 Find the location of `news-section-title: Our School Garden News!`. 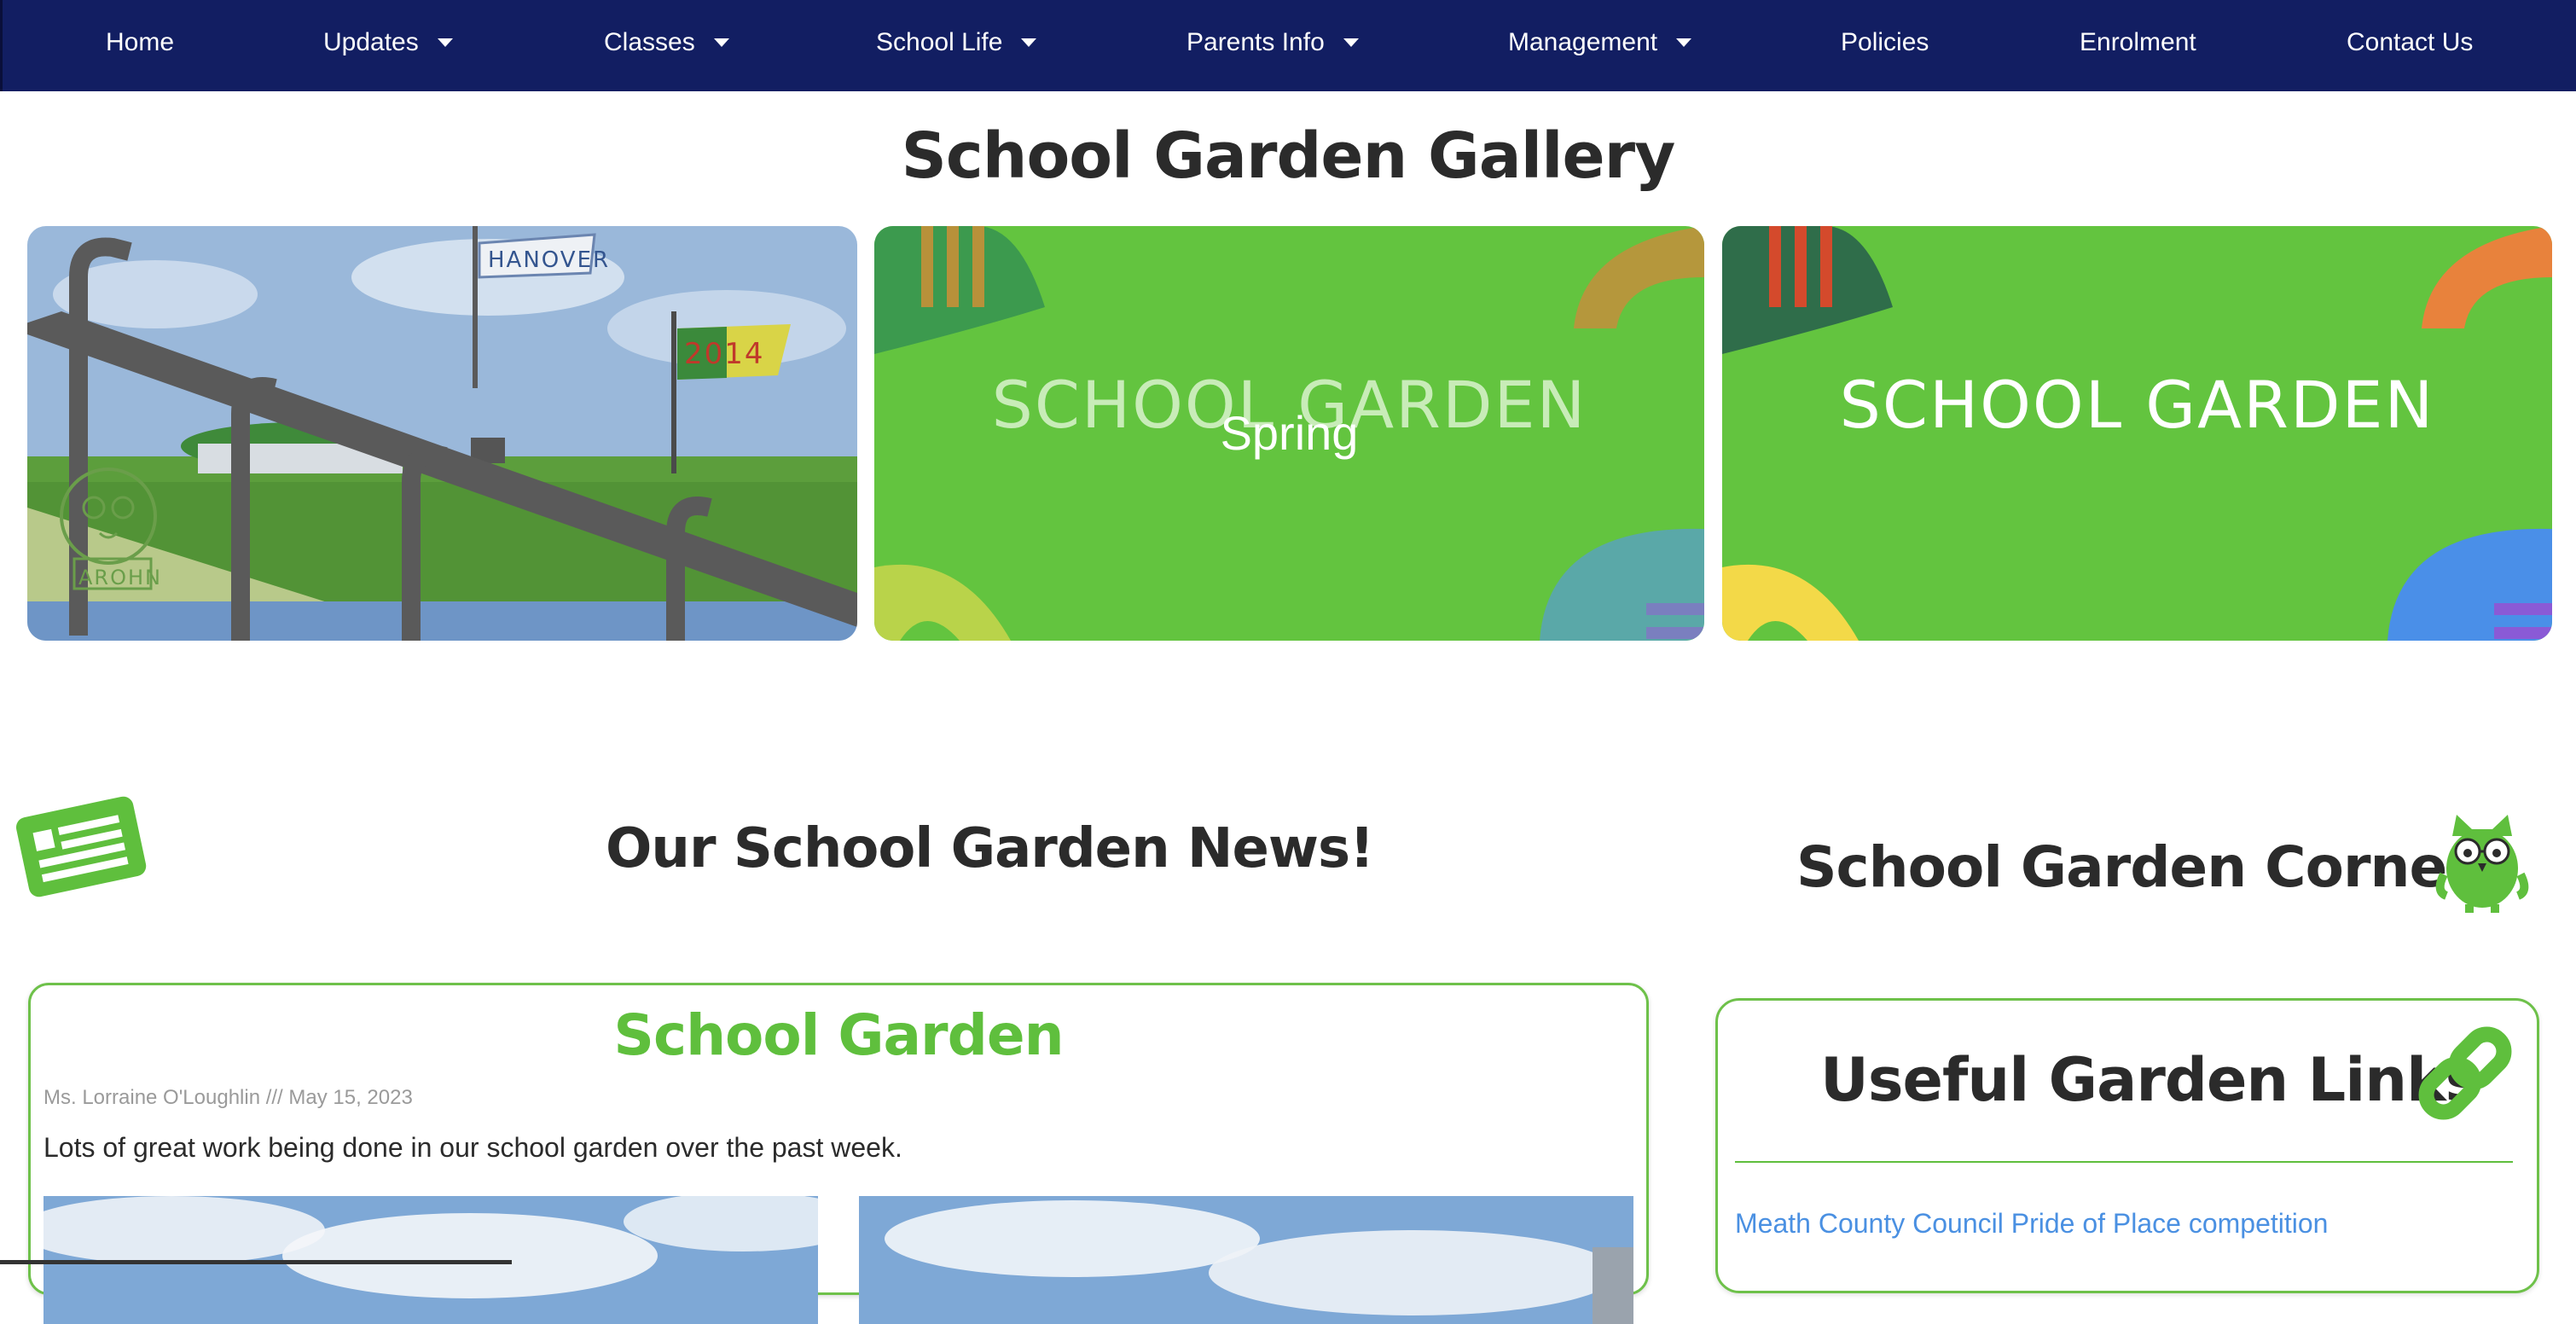

news-section-title: Our School Garden News! is located at coordinates (990, 848).